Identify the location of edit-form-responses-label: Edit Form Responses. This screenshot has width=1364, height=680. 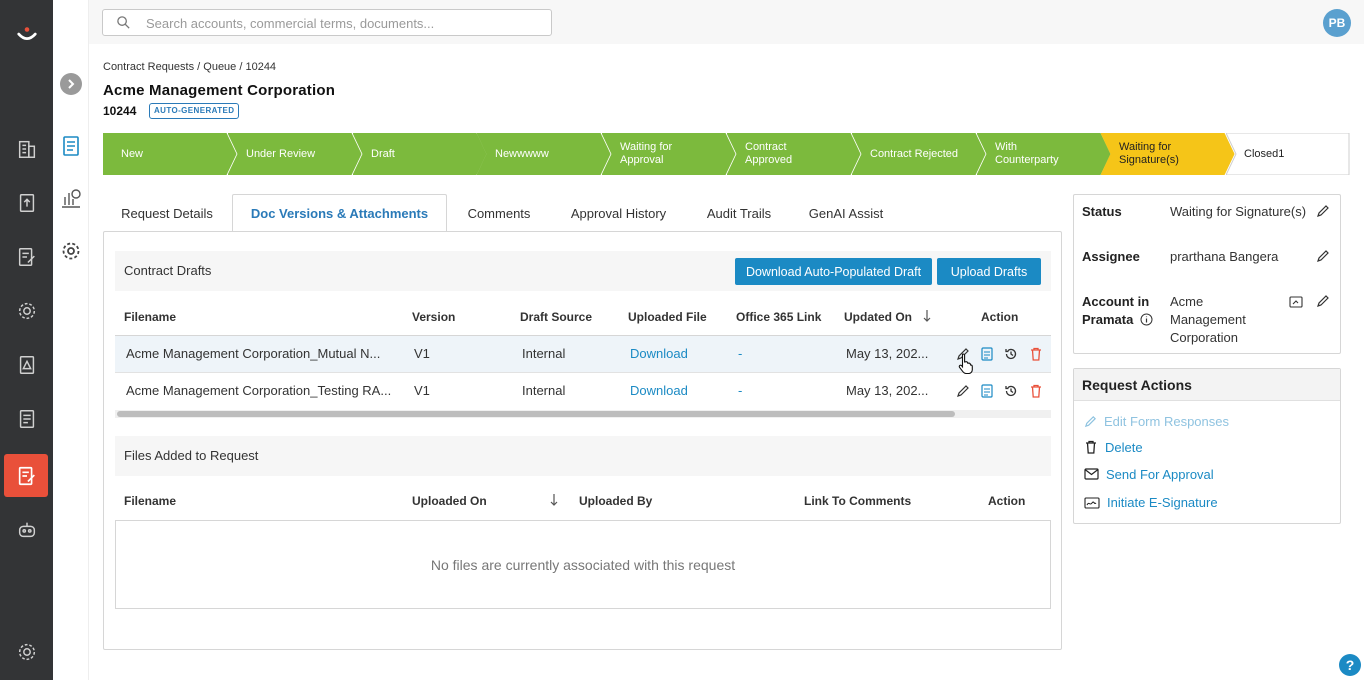
(1166, 421).